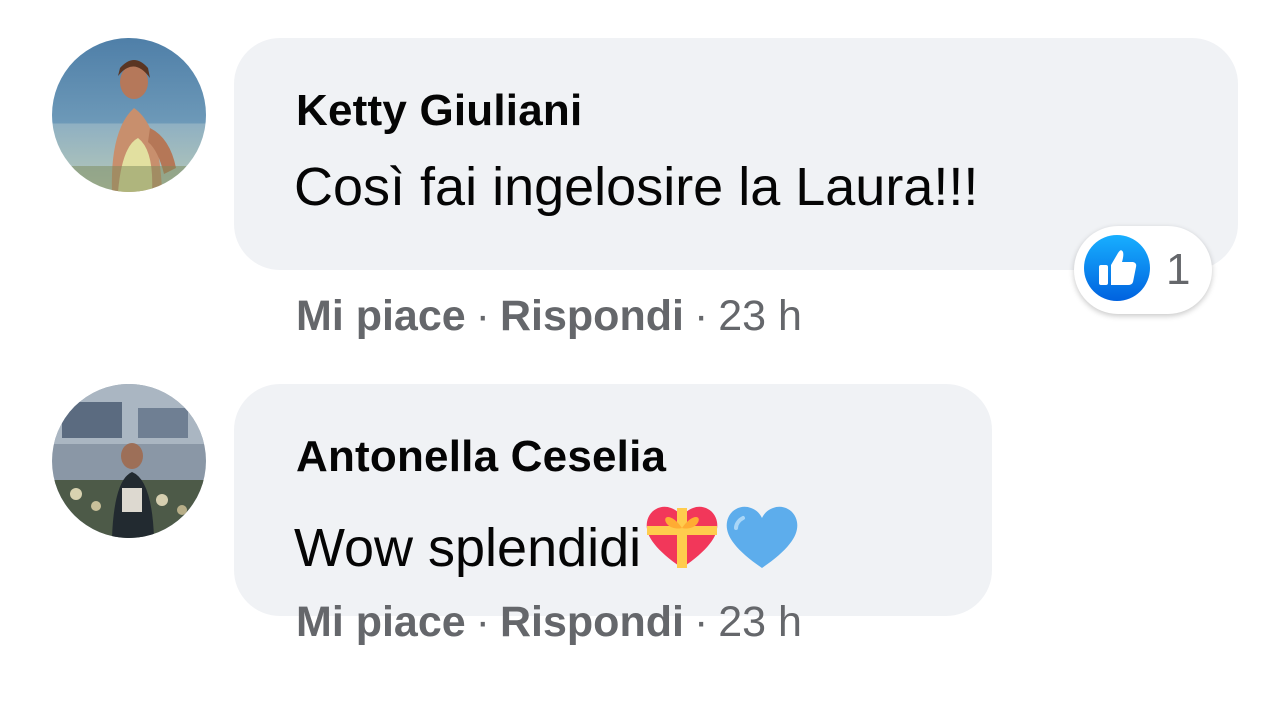 This screenshot has height=720, width=1280. I want to click on comment-text-body: Wow splendidi, so click(468, 548).